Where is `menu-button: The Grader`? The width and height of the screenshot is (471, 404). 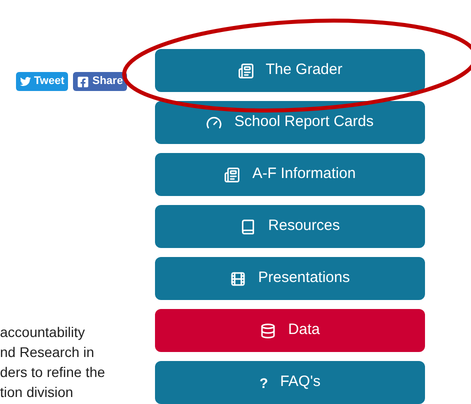 menu-button: The Grader is located at coordinates (290, 70).